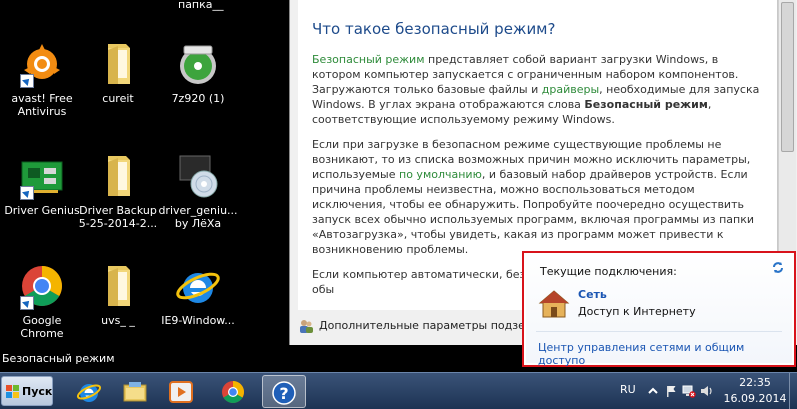  What do you see at coordinates (755, 382) in the screenshot?
I see `clock-time: 22:35` at bounding box center [755, 382].